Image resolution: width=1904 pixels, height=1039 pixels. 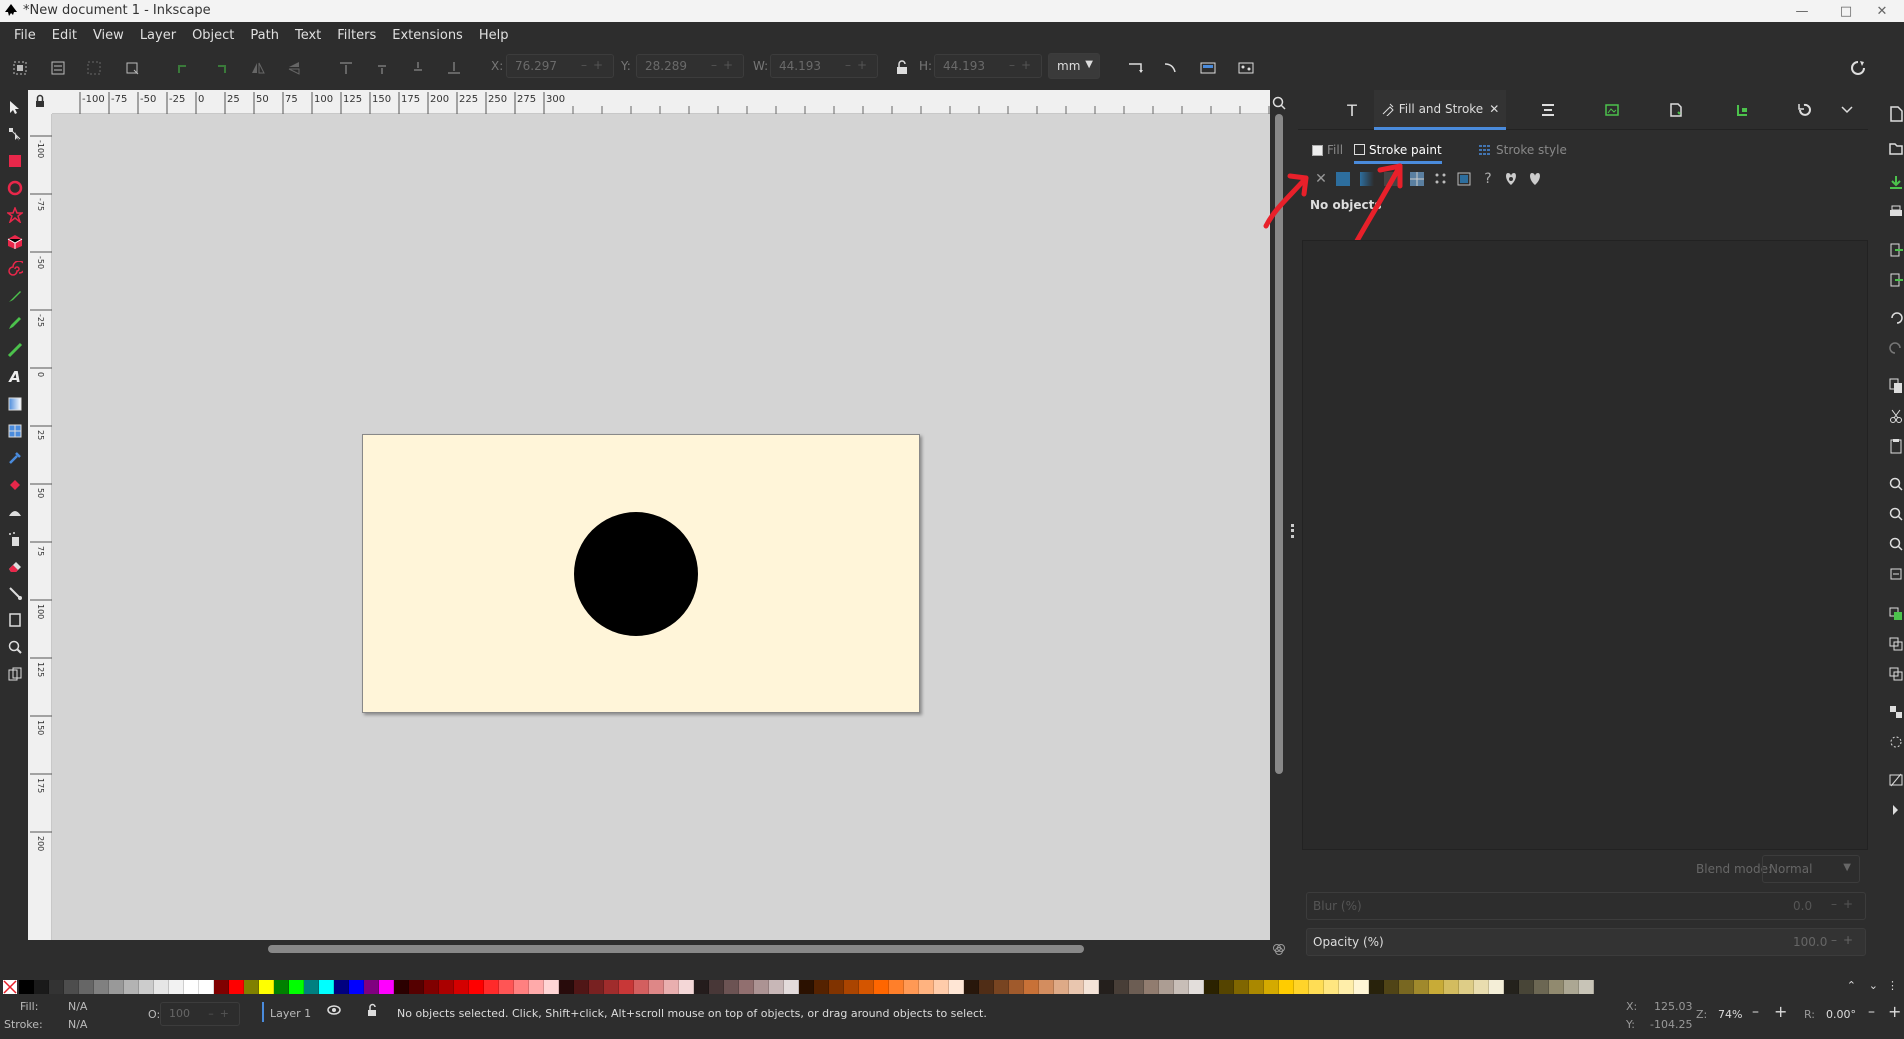 What do you see at coordinates (1893, 386) in the screenshot?
I see `copy-icon` at bounding box center [1893, 386].